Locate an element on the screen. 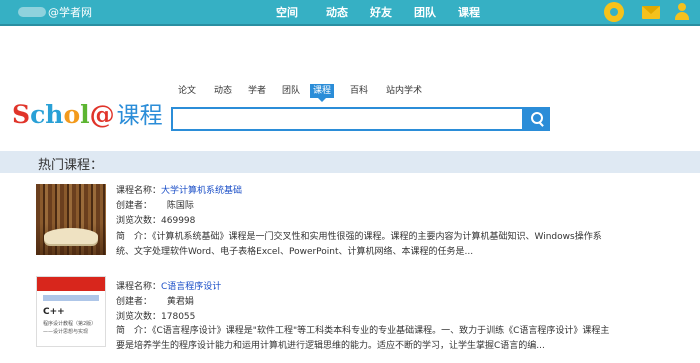 The width and height of the screenshot is (700, 363). brand-logo-mark is located at coordinates (32, 12).